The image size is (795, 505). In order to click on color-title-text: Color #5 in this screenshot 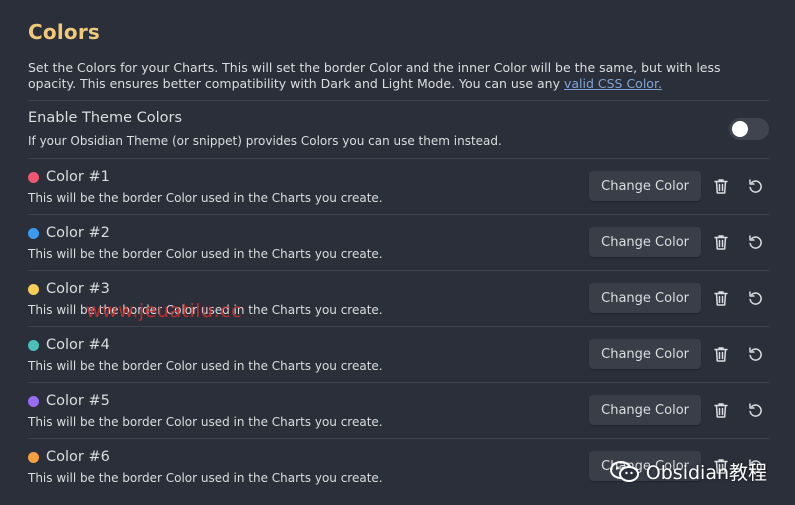, I will do `click(78, 401)`.